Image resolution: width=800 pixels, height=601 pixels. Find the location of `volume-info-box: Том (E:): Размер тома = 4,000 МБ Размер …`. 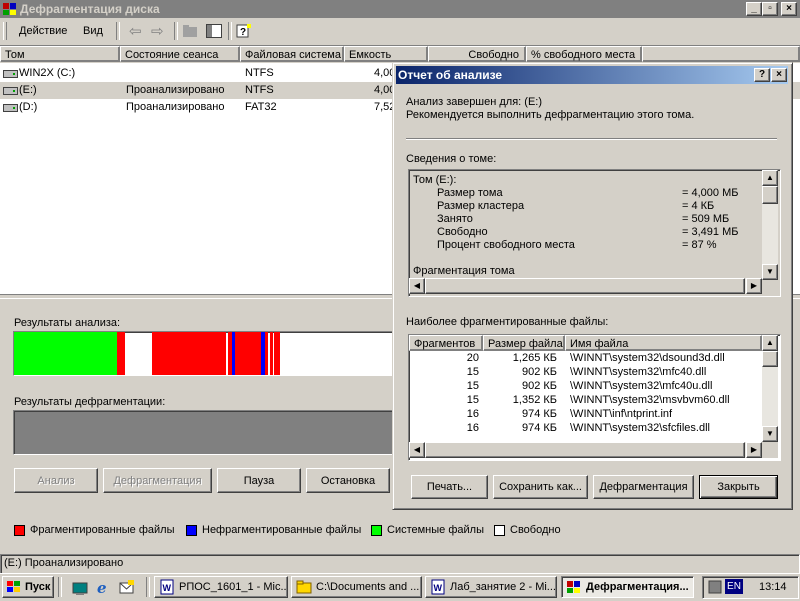

volume-info-box: Том (E:): Размер тома = 4,000 МБ Размер … is located at coordinates (594, 233).